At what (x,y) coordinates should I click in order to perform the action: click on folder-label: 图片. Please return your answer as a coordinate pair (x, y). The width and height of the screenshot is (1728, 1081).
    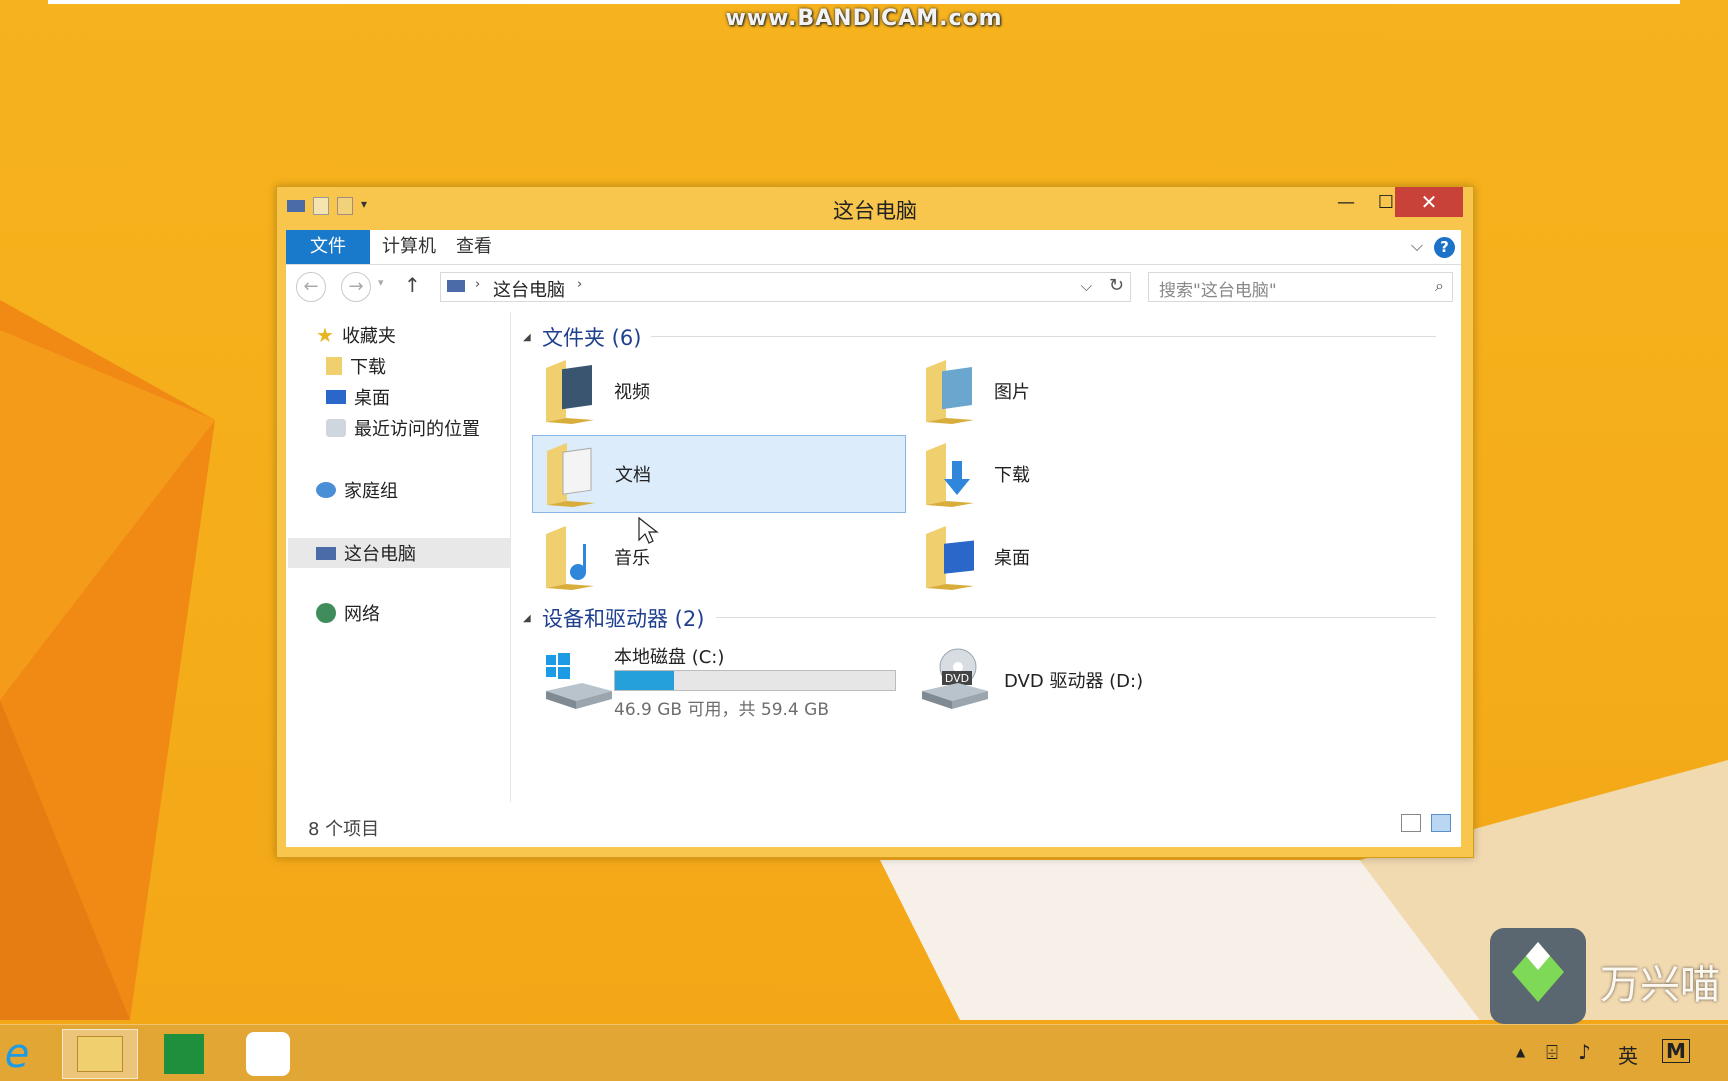
    Looking at the image, I should click on (1012, 392).